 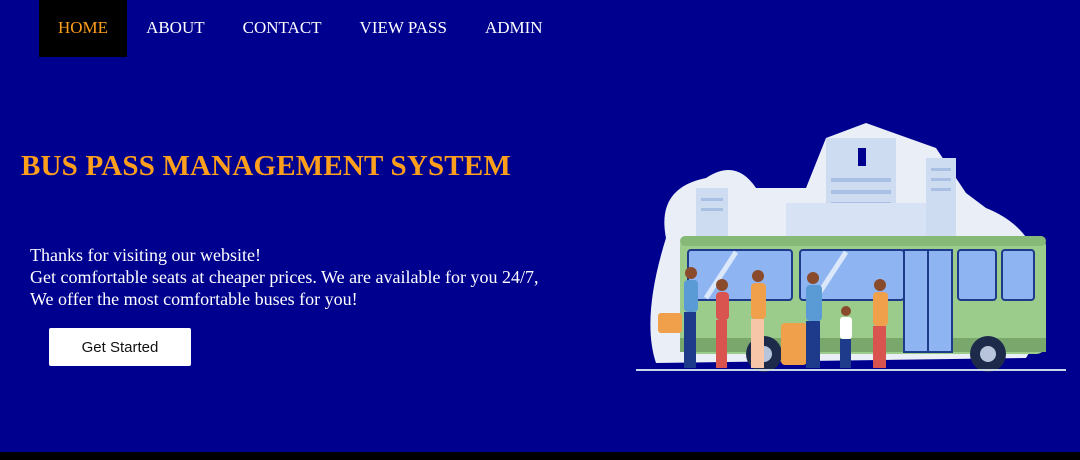 I want to click on page-title: BUS PASS MANAGEMENT SYSTEM, so click(x=266, y=166).